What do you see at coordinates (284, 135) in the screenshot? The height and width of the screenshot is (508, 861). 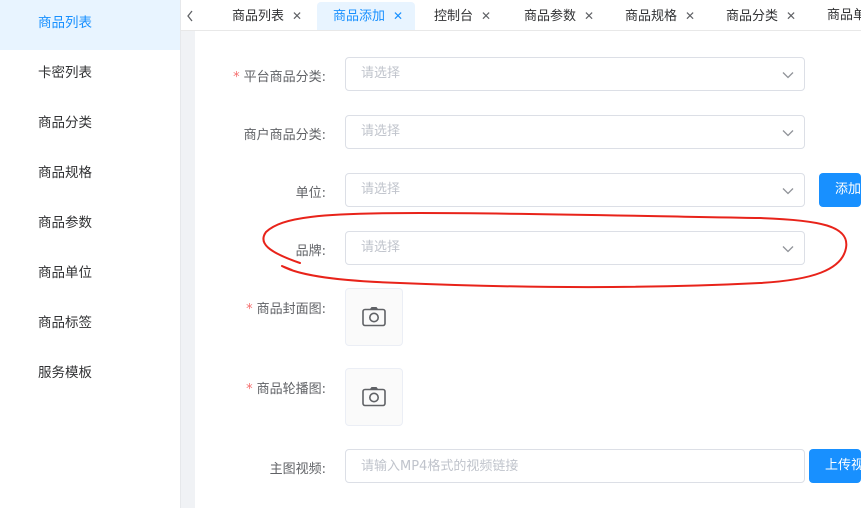 I see `merchant-category-label: 商户商品分类:` at bounding box center [284, 135].